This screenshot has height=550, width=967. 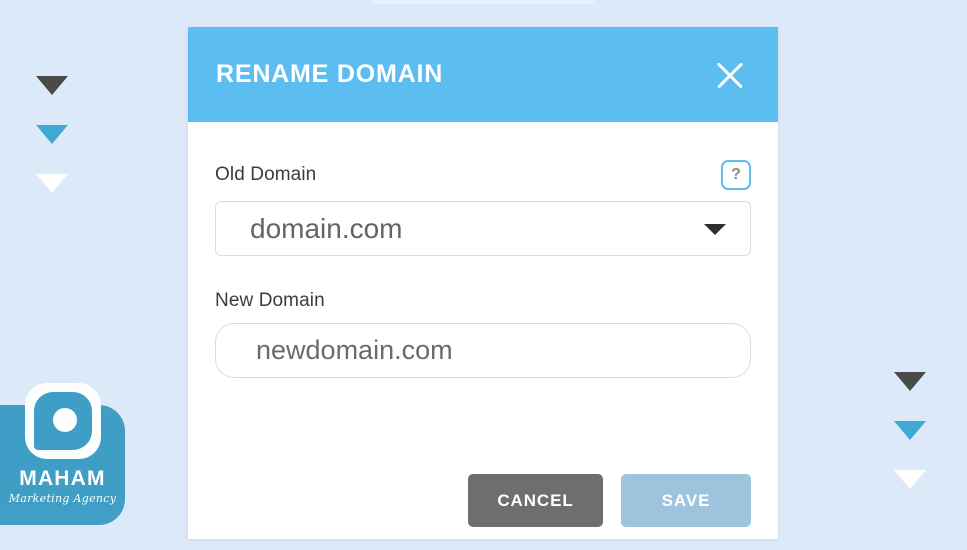 What do you see at coordinates (483, 301) in the screenshot?
I see `new-domain-label-row: New Domain` at bounding box center [483, 301].